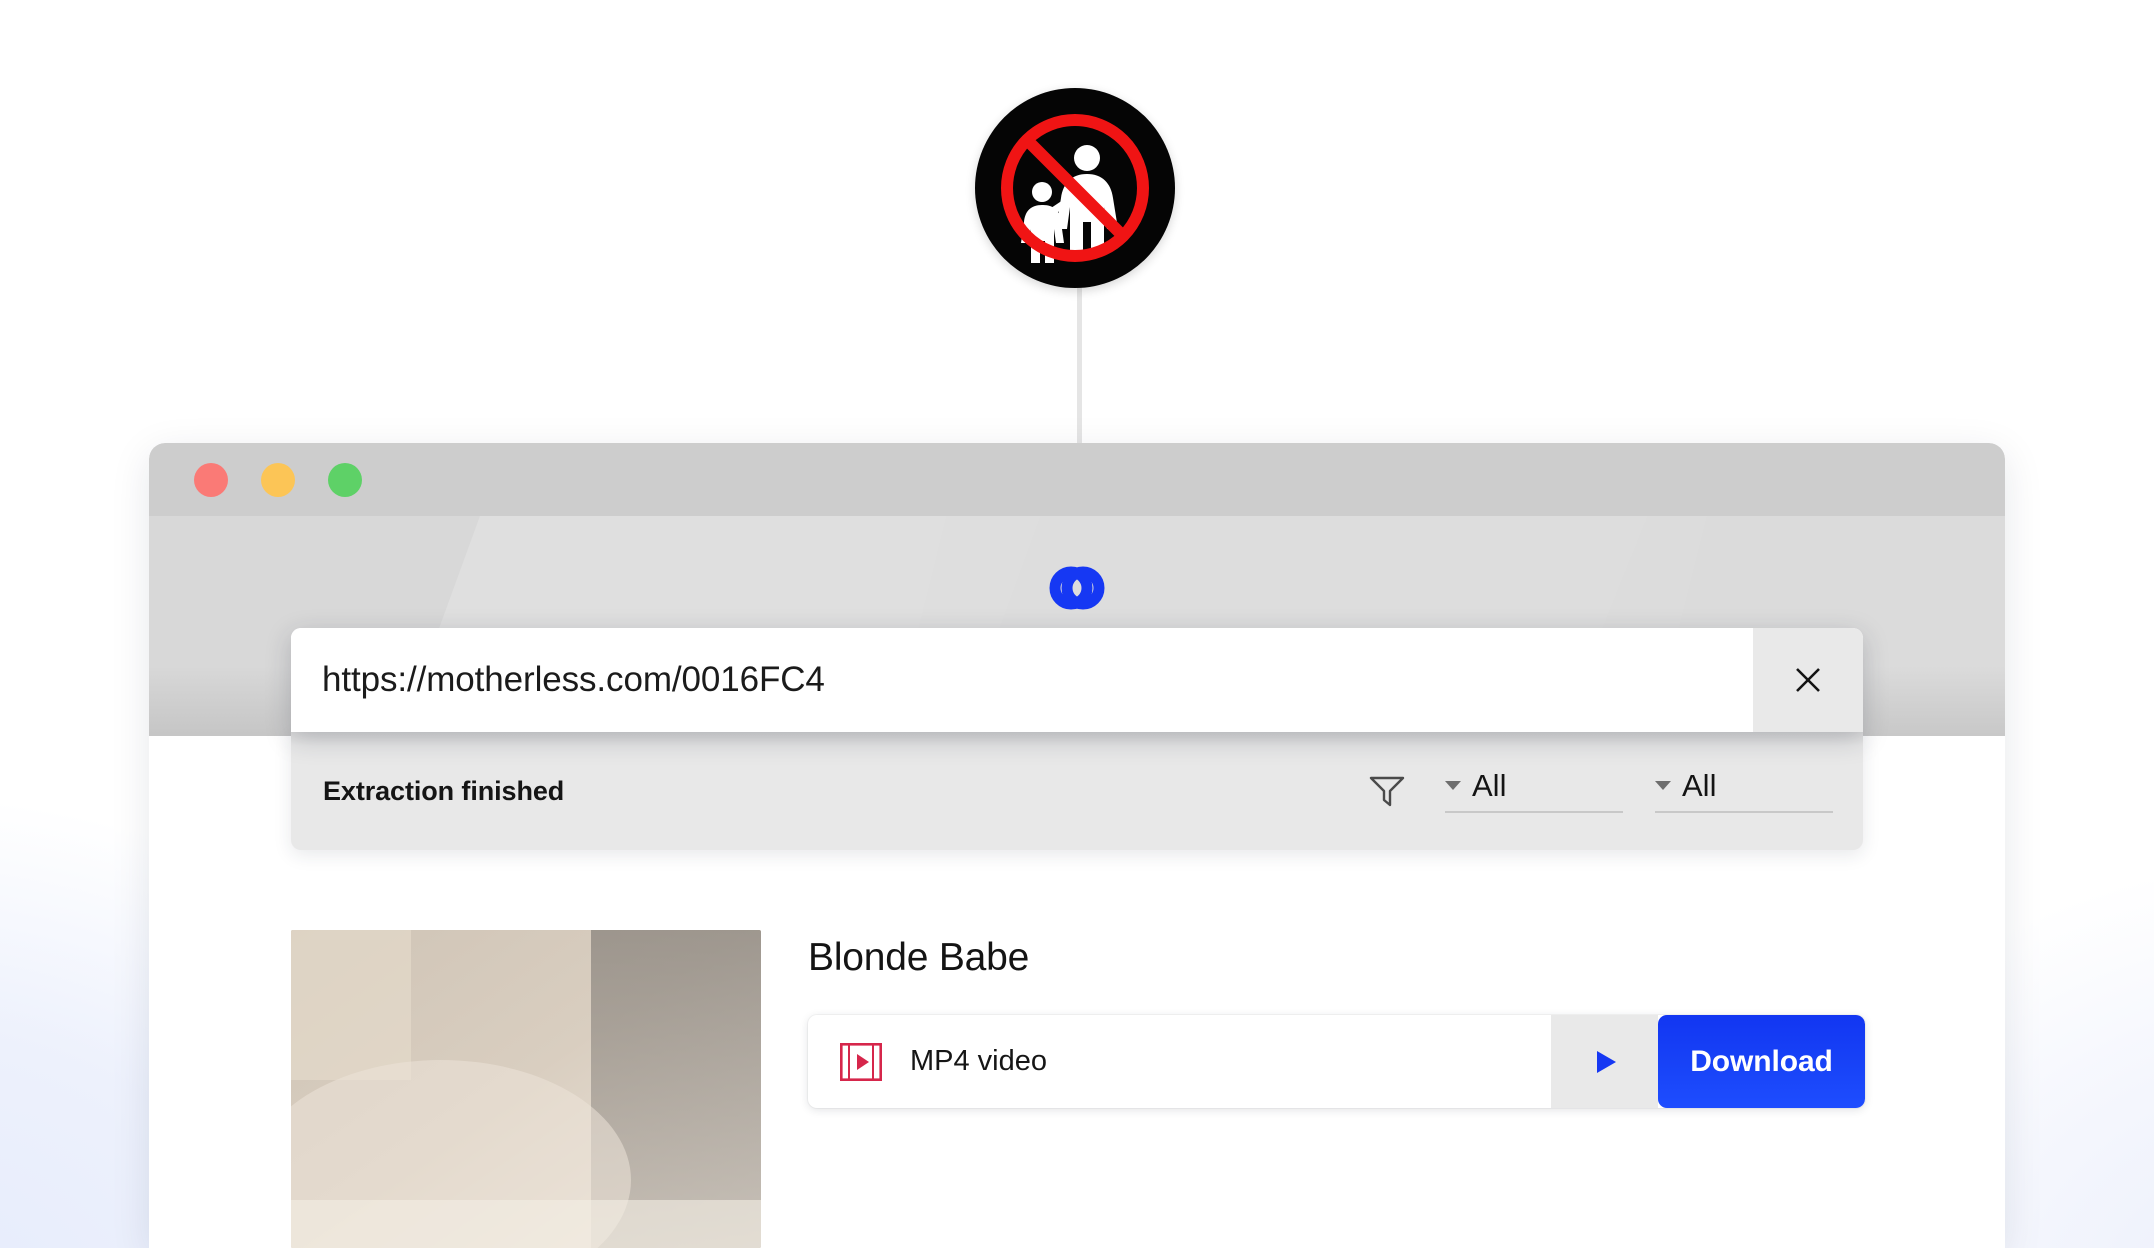 Image resolution: width=2154 pixels, height=1248 pixels. I want to click on window-close-button, so click(211, 479).